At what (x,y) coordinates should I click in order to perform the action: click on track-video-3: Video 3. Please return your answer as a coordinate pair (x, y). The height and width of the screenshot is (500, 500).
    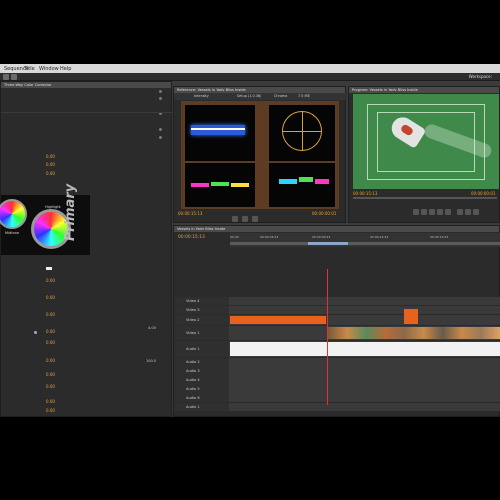
    Looking at the image, I should click on (337, 310).